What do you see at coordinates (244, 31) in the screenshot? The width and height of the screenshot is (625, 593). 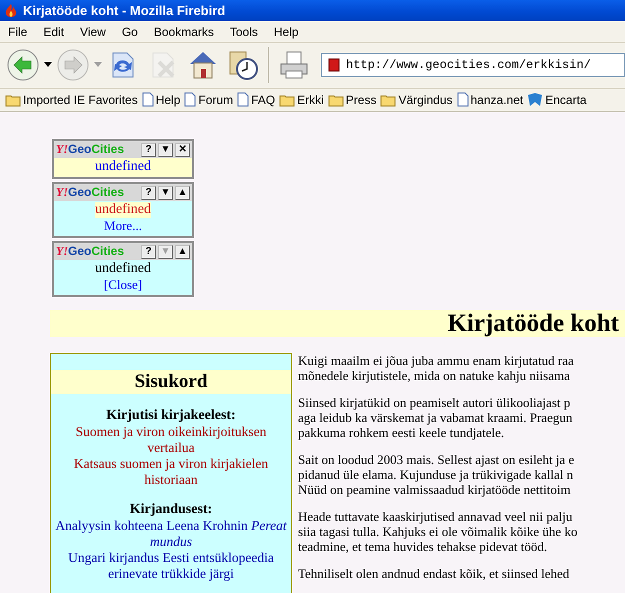 I see `menu-item: Tools` at bounding box center [244, 31].